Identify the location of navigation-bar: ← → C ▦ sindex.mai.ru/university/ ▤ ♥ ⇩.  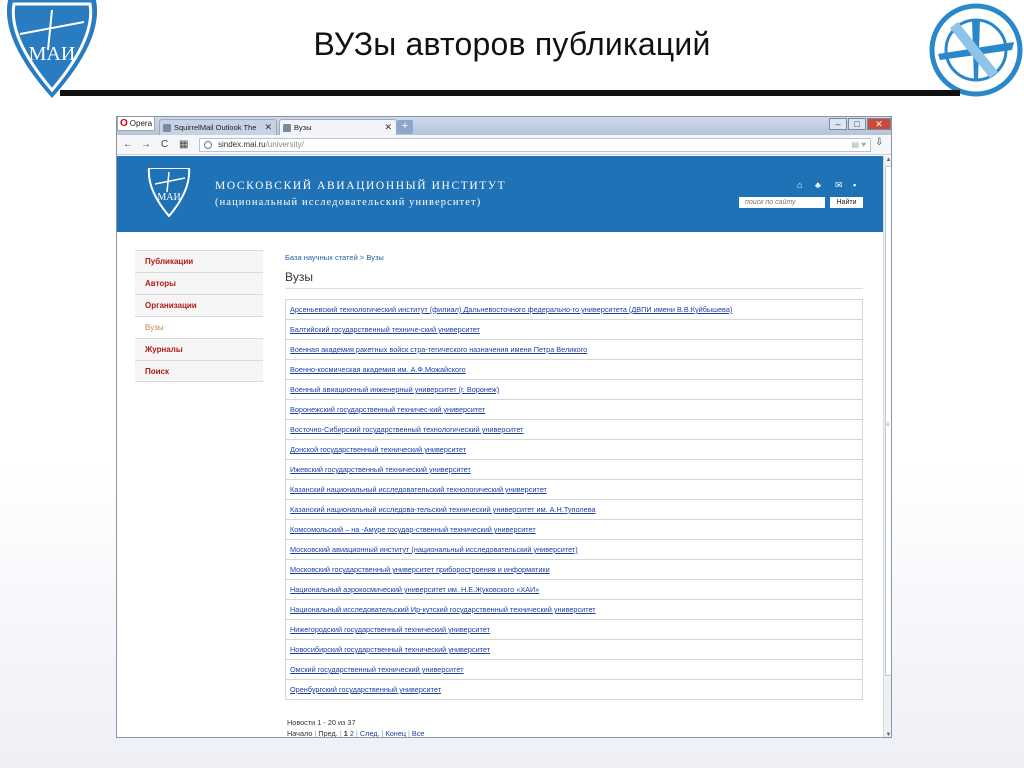
(504, 145).